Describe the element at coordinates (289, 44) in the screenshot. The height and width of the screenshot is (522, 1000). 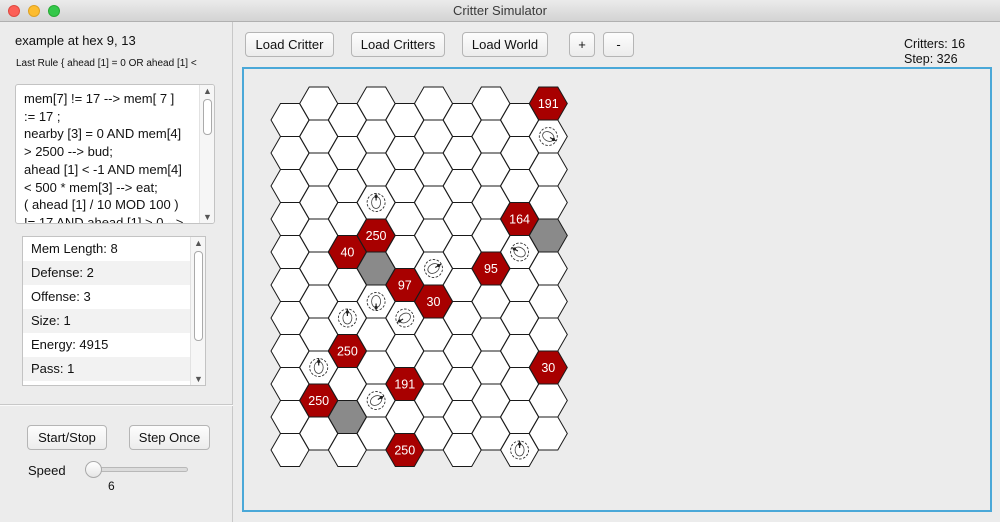
I see `load-critter-button: Load Critter` at that location.